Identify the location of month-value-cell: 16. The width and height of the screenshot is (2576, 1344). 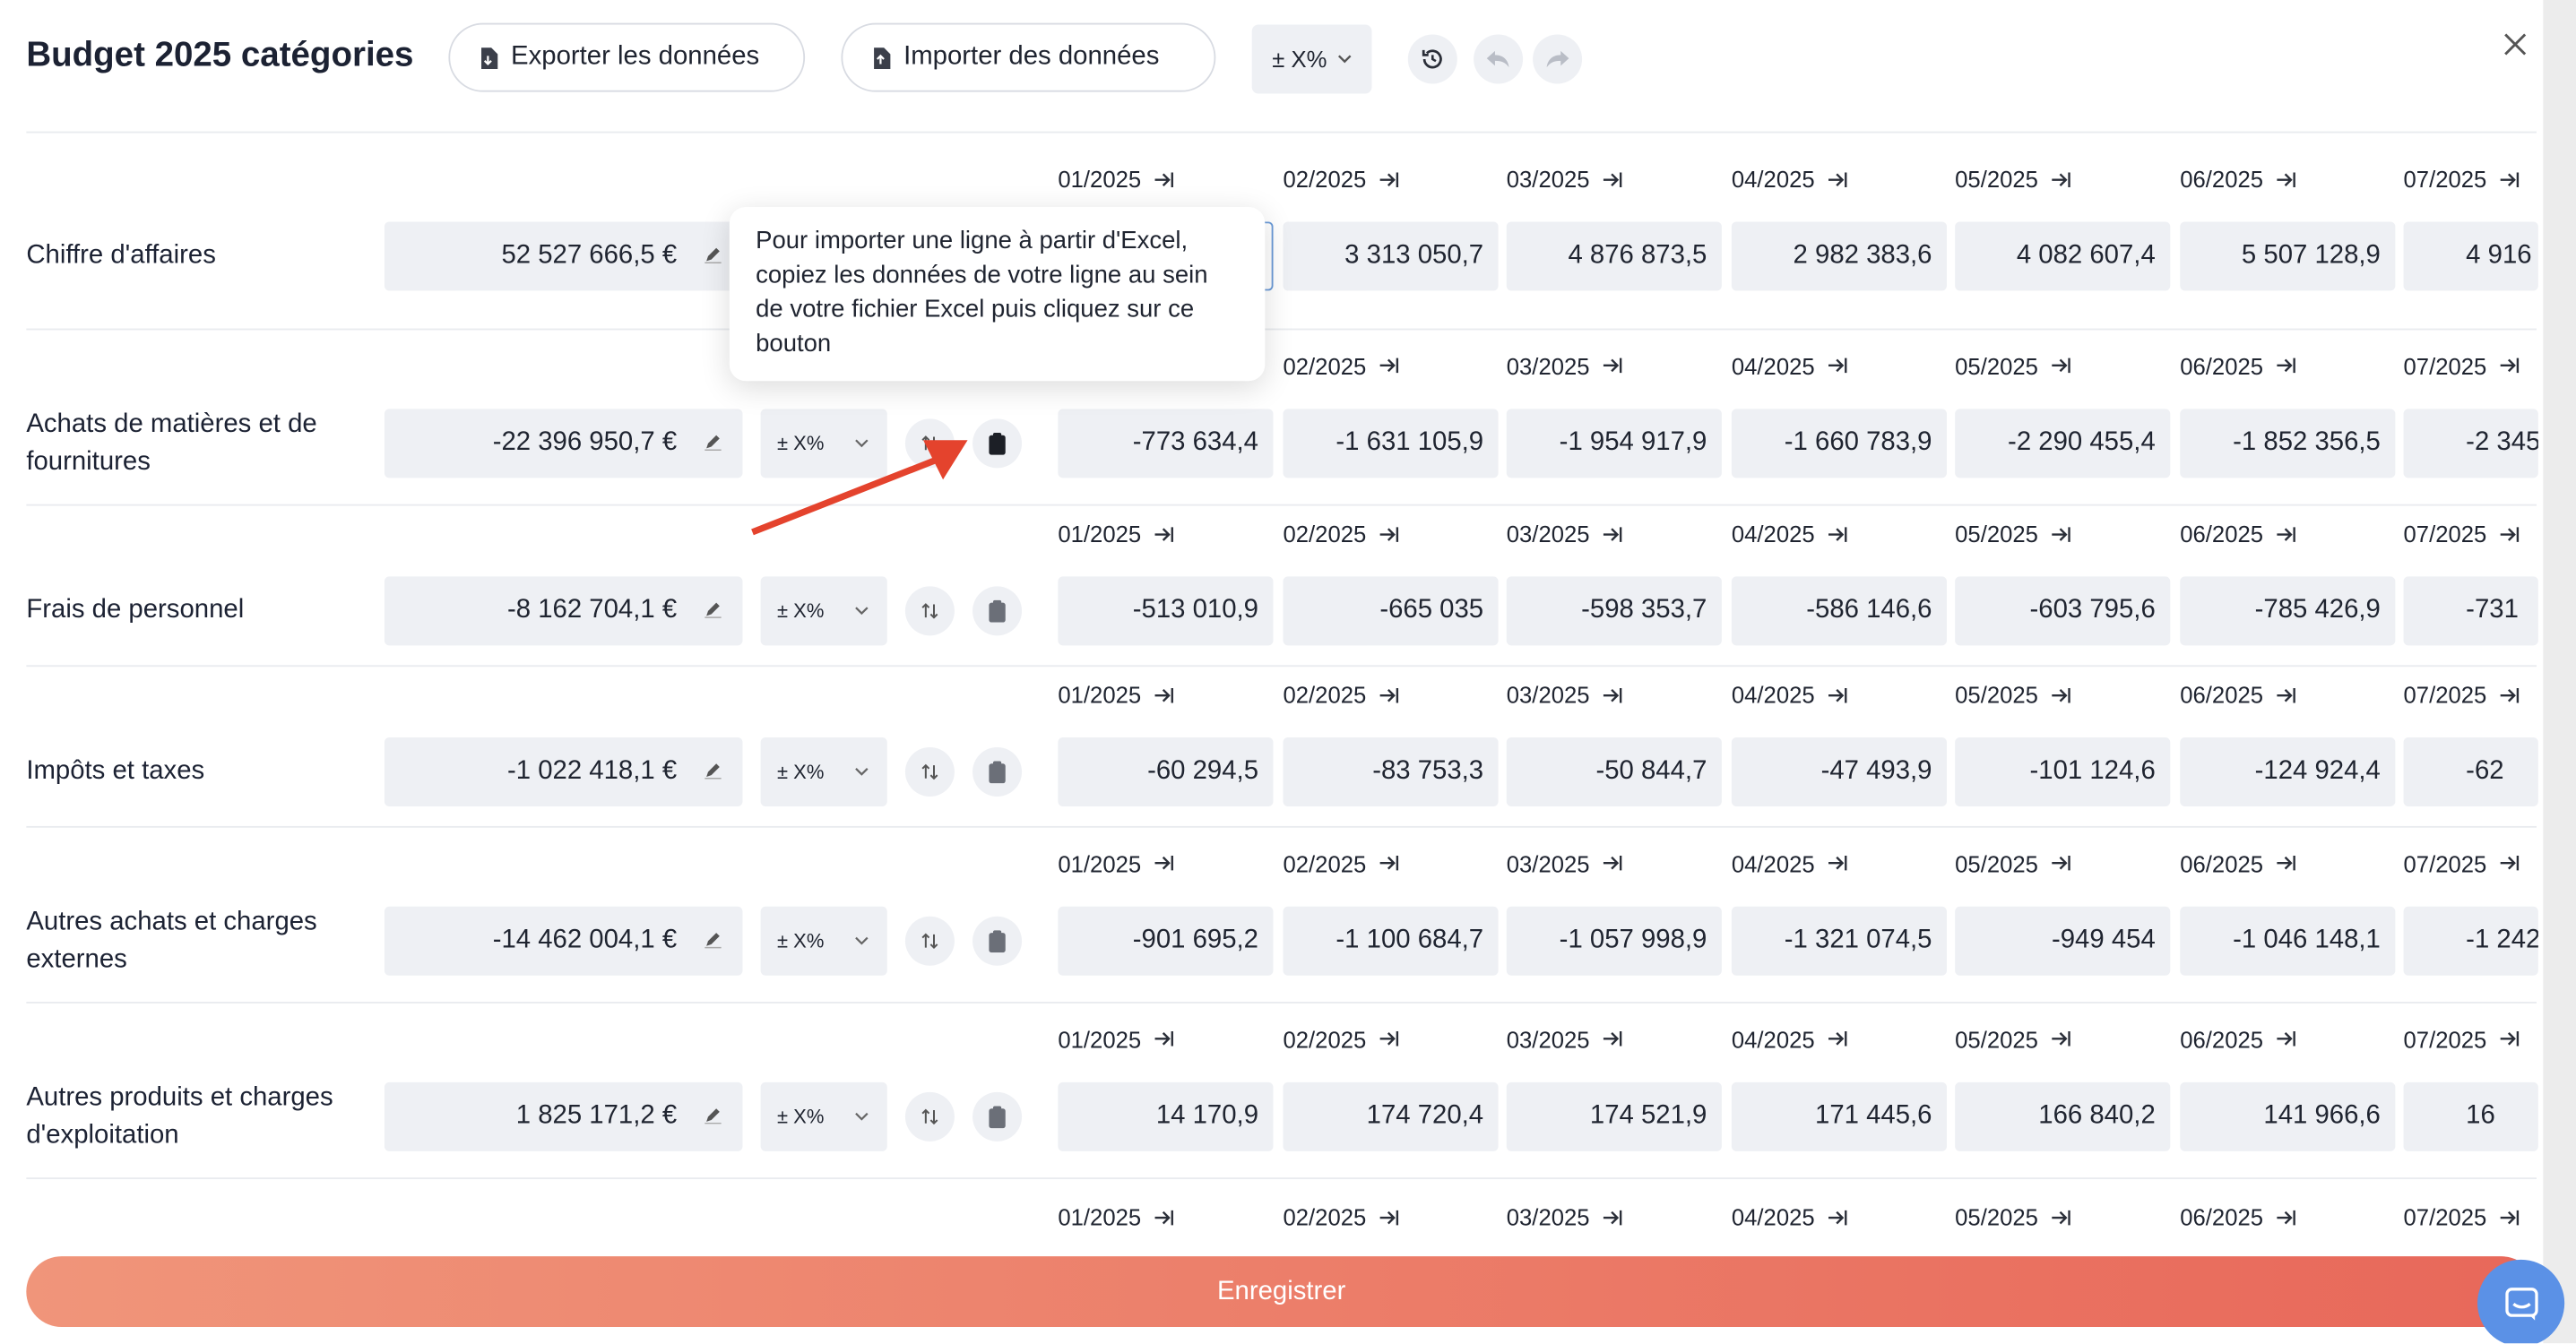
(2470, 1115).